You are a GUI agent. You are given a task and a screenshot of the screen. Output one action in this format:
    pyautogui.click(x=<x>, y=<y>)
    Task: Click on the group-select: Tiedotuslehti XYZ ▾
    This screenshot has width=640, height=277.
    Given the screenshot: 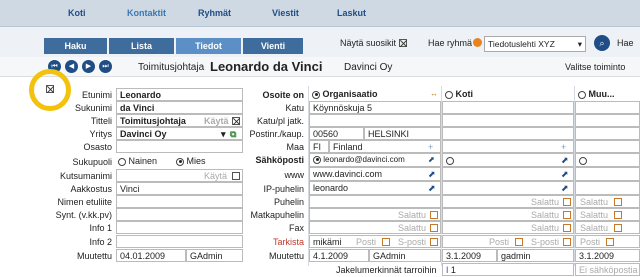 What is the action you would take?
    pyautogui.click(x=535, y=44)
    